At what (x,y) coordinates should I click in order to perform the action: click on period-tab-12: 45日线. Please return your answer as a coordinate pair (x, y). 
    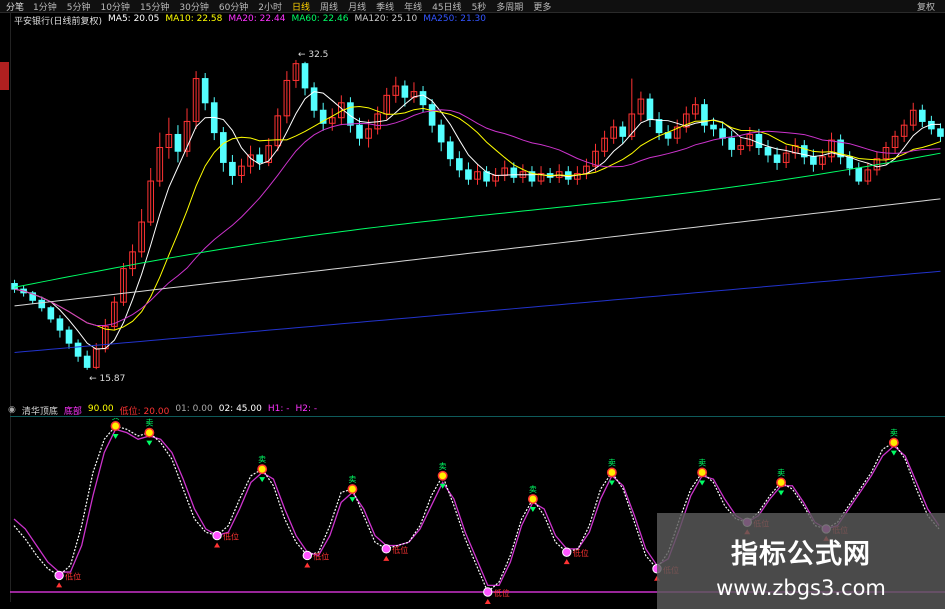
    Looking at the image, I should click on (446, 6).